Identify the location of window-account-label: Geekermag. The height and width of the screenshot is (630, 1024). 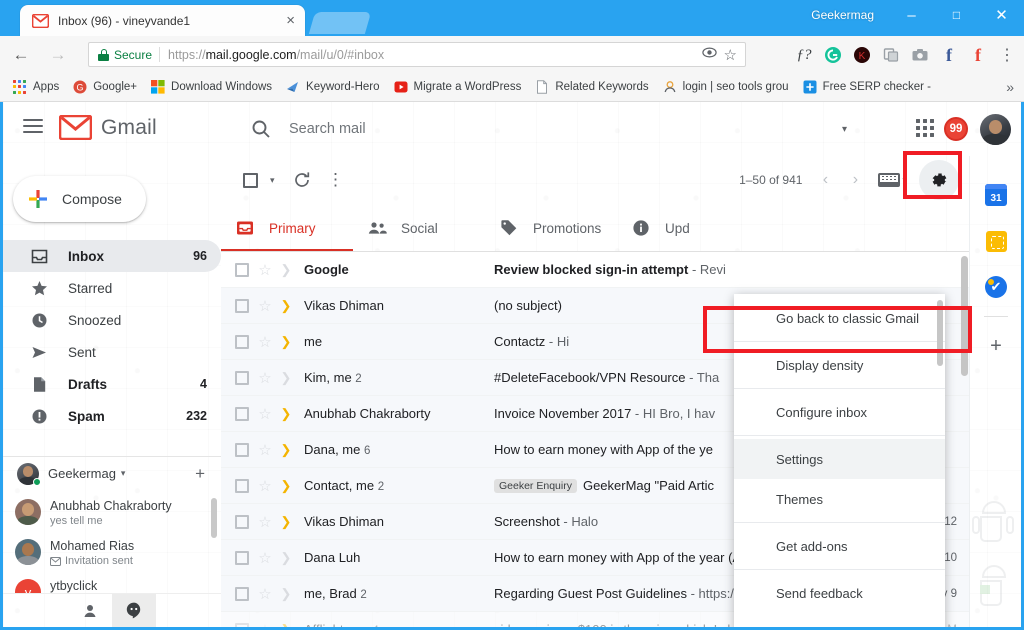
(842, 15).